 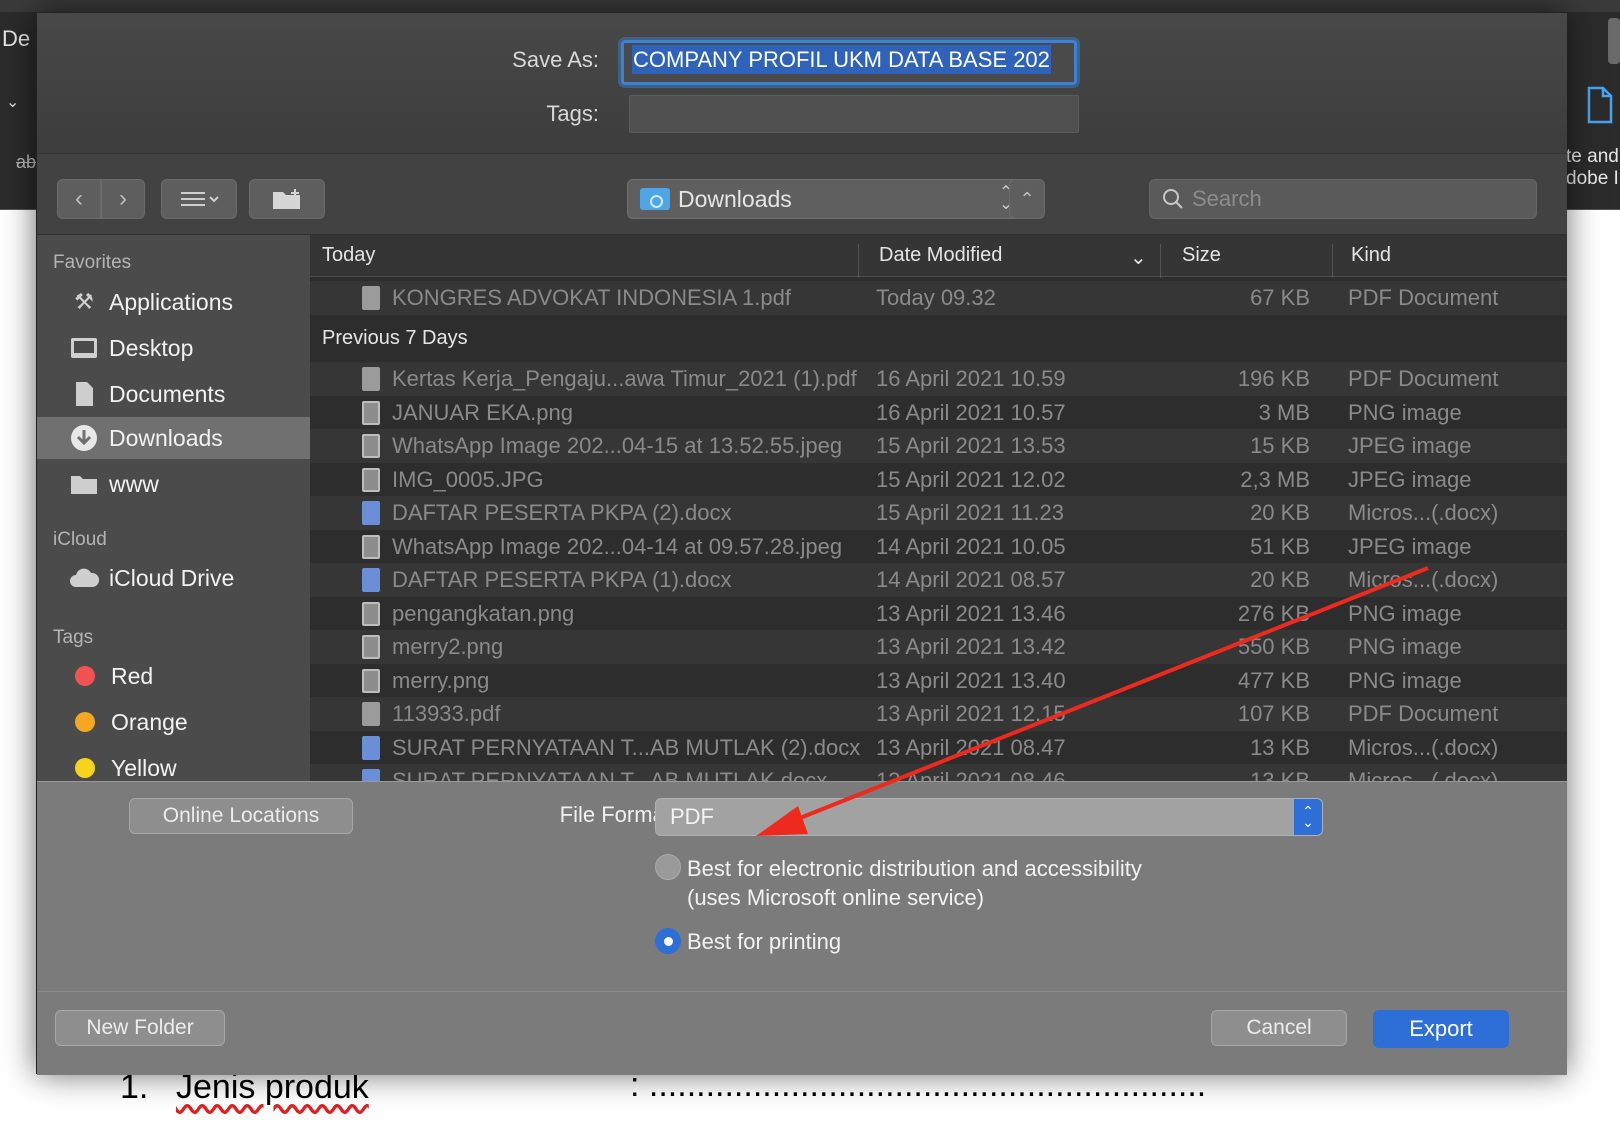 What do you see at coordinates (668, 941) in the screenshot?
I see `radio-button-selected` at bounding box center [668, 941].